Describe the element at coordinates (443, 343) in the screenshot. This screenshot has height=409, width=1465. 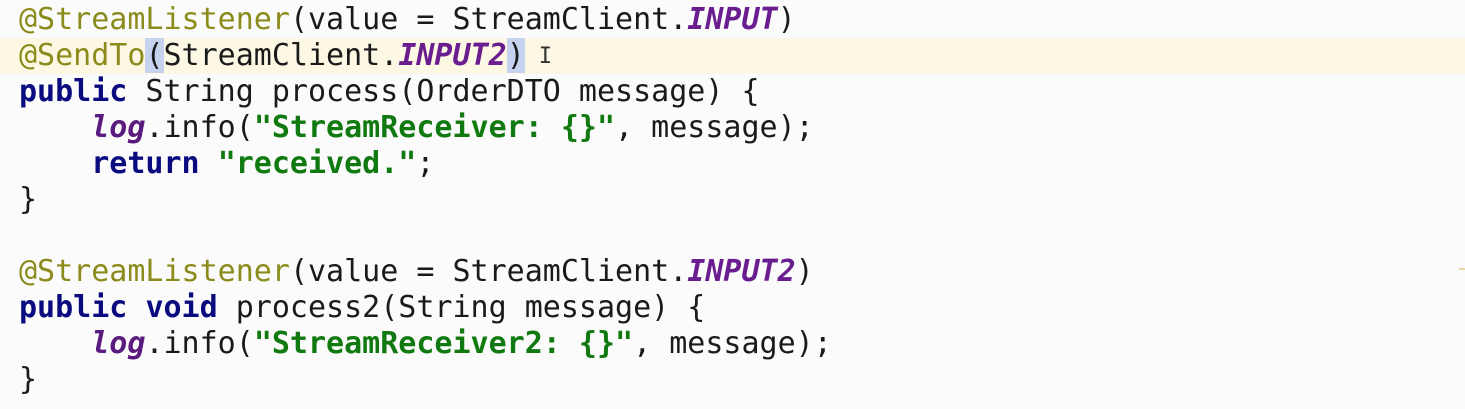
I see `string-literal: "StreamReceiver2: {}"` at that location.